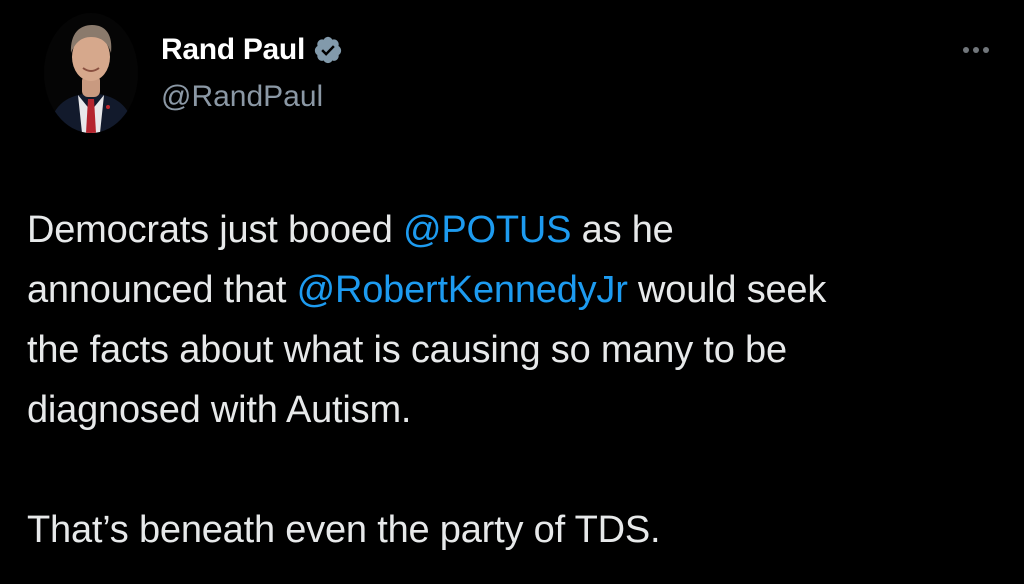  I want to click on tweet-line: Democrats just booed @POTUS as he, so click(517, 230).